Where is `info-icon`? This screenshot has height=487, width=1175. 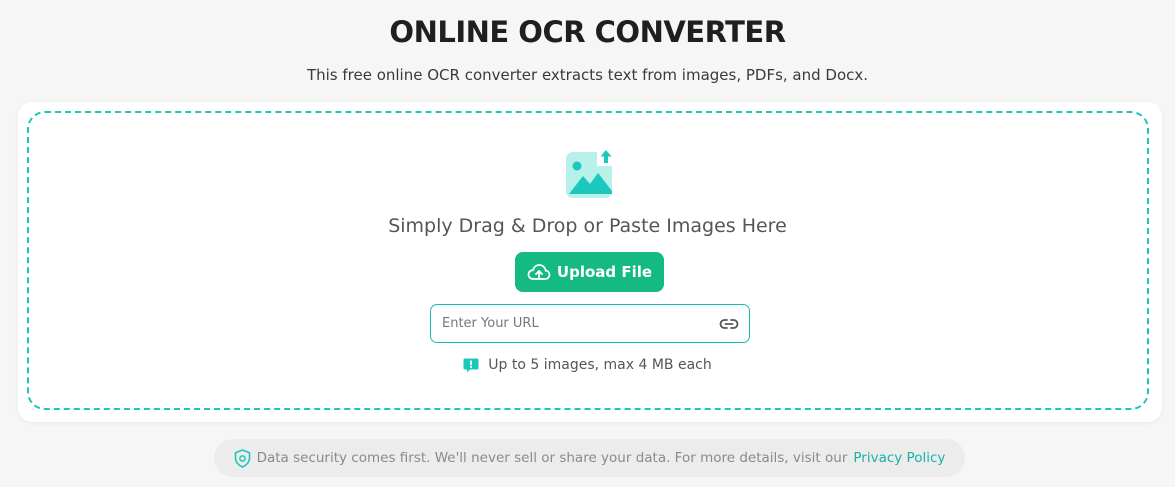 info-icon is located at coordinates (471, 365).